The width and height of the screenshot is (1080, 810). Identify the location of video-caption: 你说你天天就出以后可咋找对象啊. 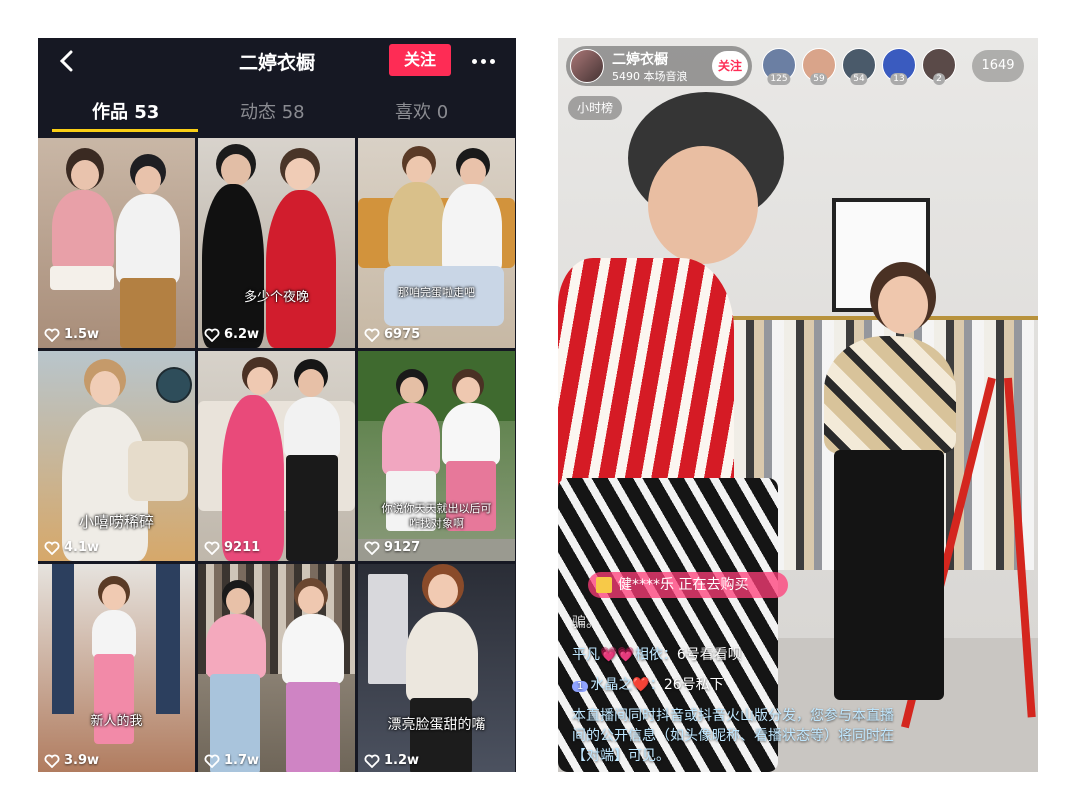
(436, 516).